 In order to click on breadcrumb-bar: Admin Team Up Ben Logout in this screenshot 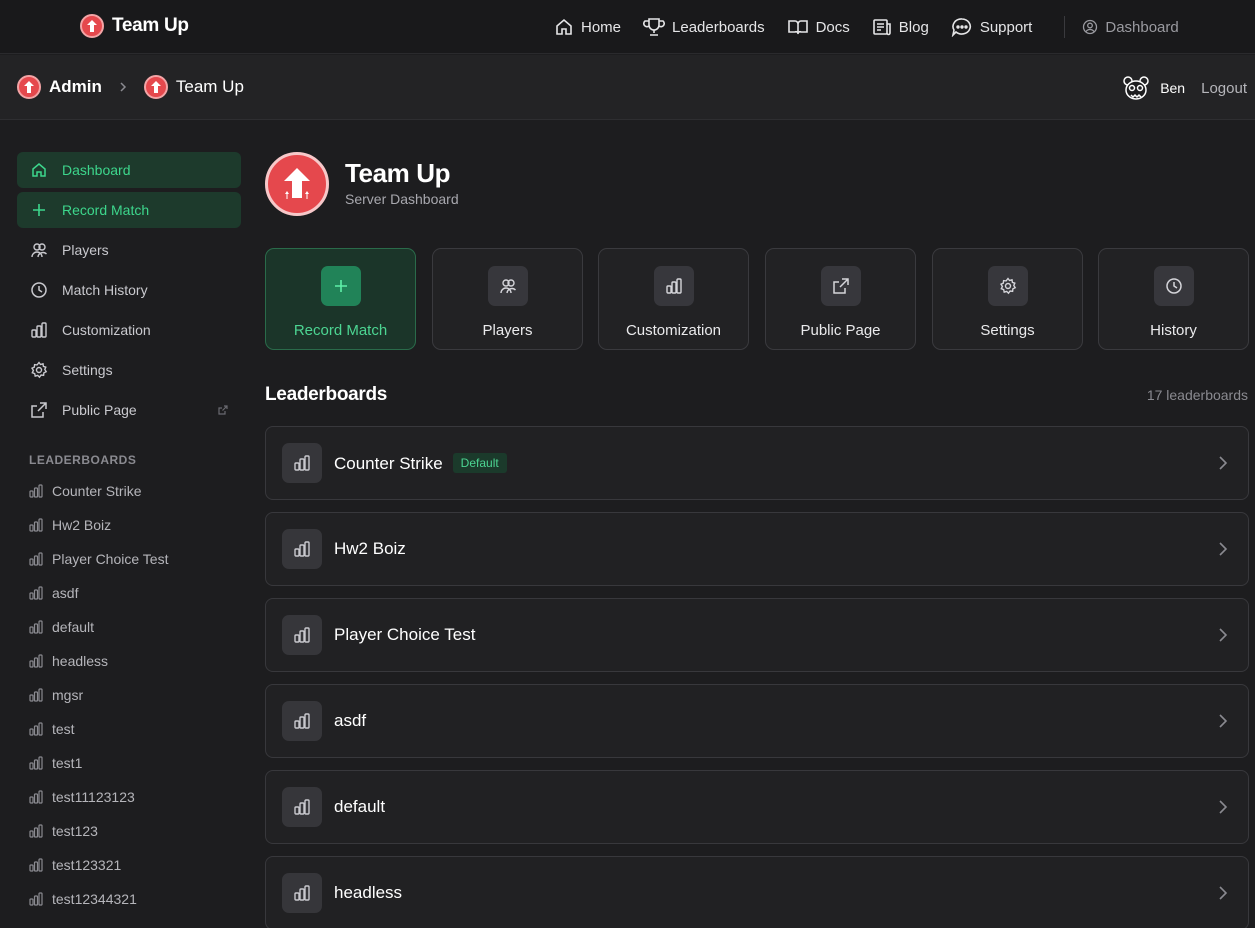, I will do `click(627, 87)`.